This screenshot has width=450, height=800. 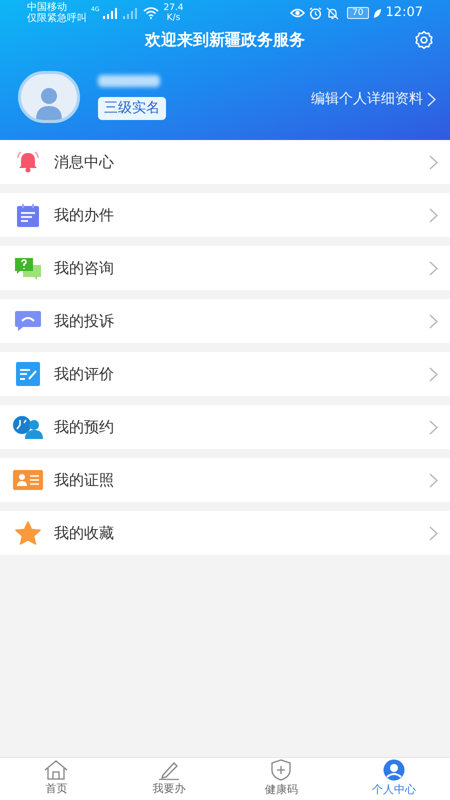 I want to click on settings-icon, so click(x=424, y=40).